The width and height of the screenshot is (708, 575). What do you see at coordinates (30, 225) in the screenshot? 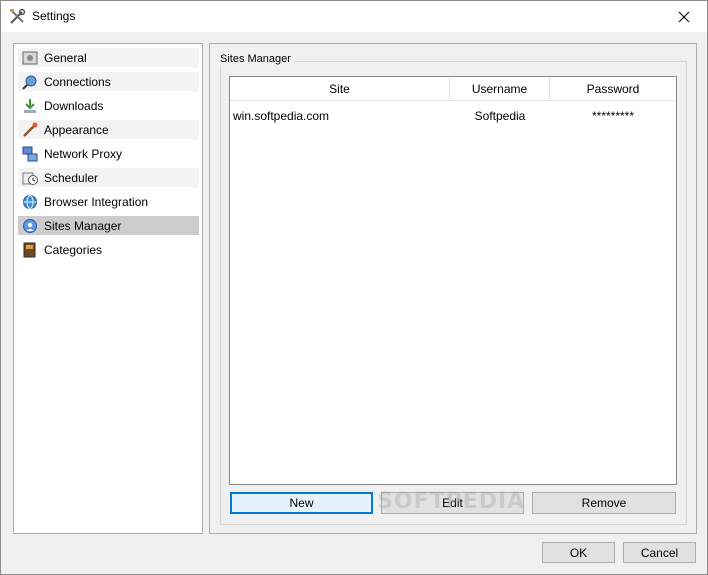
I see `sites-manager-icon` at bounding box center [30, 225].